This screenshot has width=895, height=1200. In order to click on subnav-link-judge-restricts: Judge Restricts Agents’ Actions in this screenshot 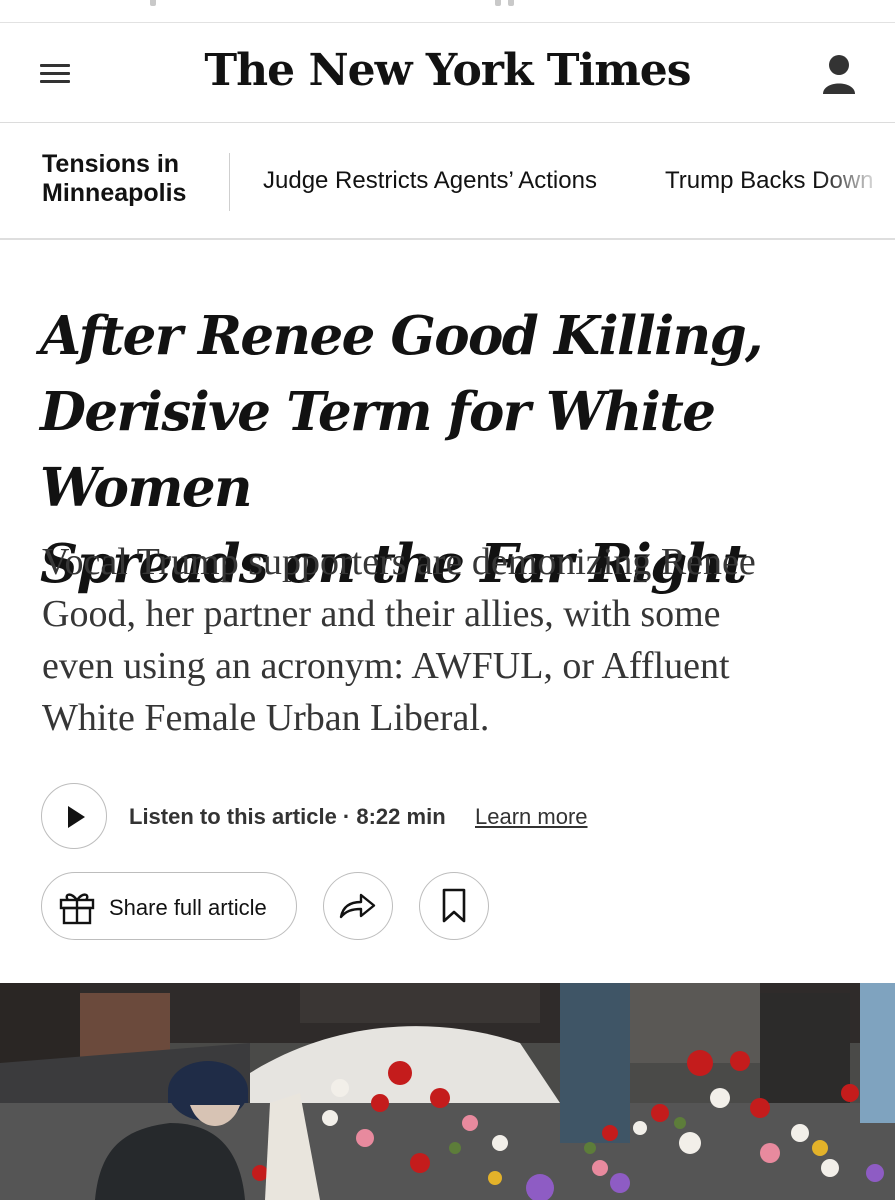, I will do `click(430, 181)`.